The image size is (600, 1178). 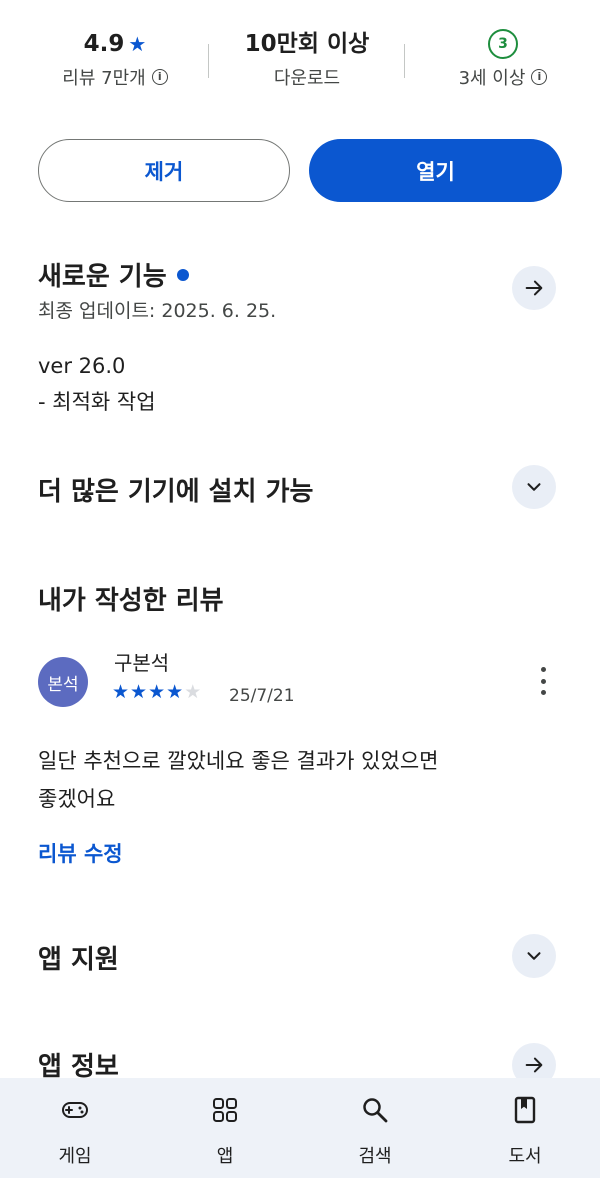 I want to click on app-support-title: 앱 지원, so click(x=78, y=957).